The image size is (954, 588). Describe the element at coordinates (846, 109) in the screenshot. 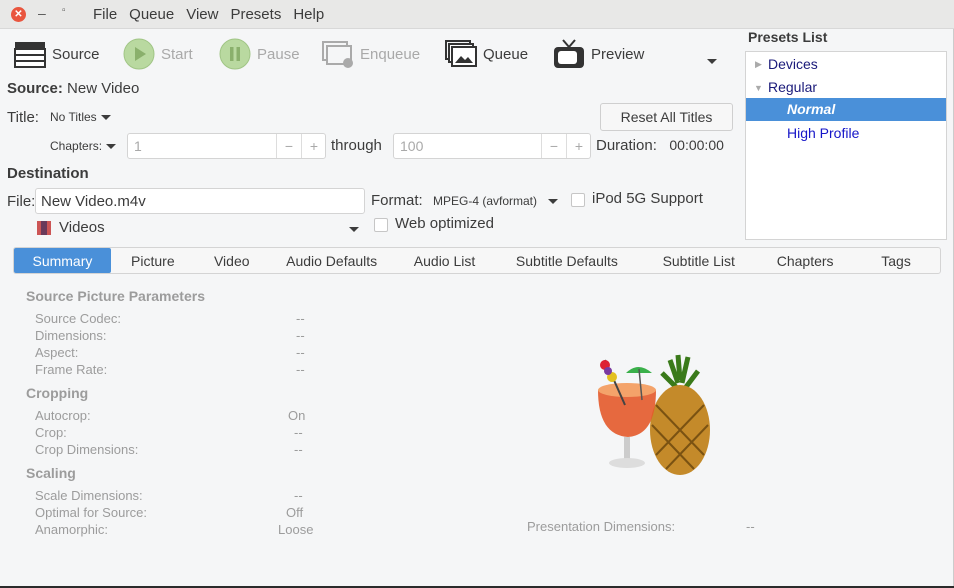

I see `preset-normal-selected: Normal` at that location.